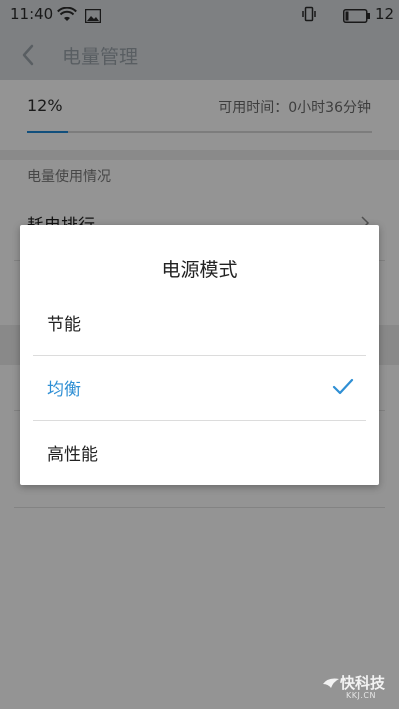 The width and height of the screenshot is (399, 709). I want to click on watermark-brand: 快科技, so click(363, 683).